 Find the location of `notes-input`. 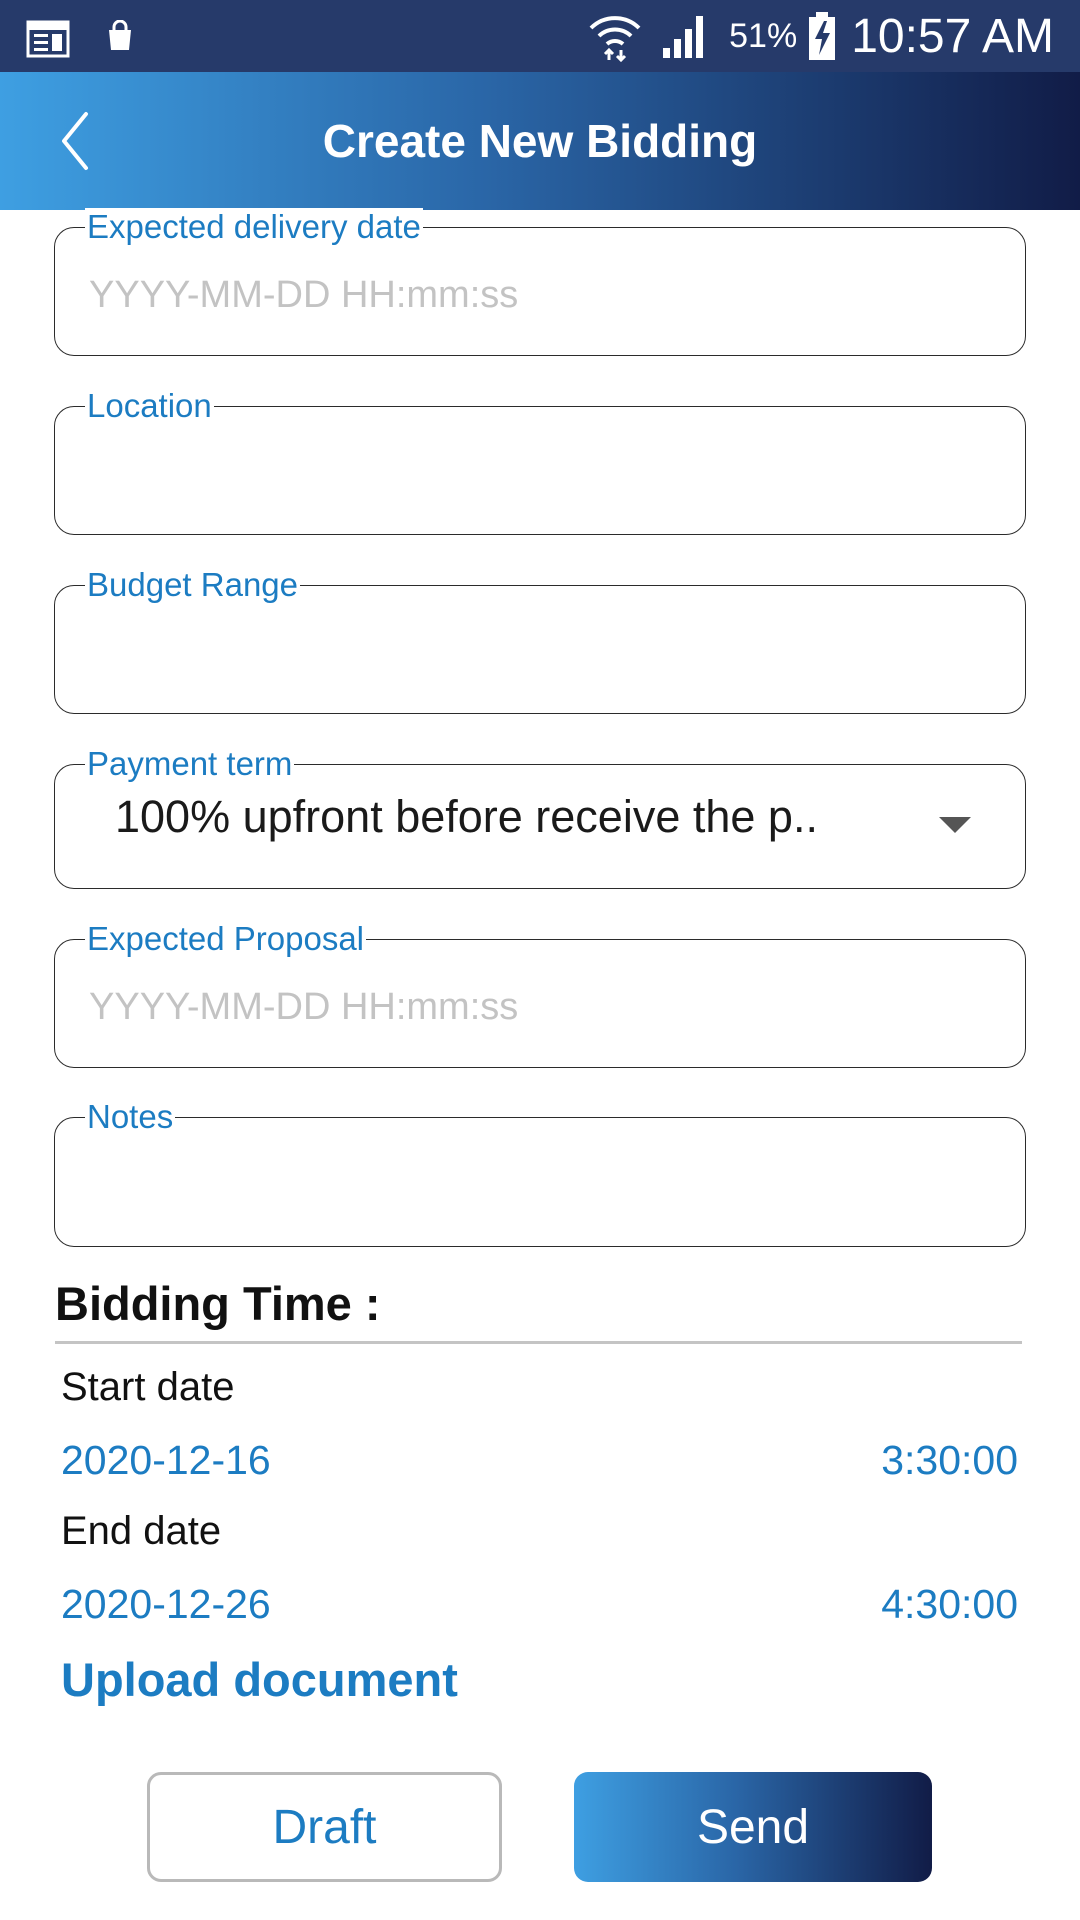

notes-input is located at coordinates (542, 1186).